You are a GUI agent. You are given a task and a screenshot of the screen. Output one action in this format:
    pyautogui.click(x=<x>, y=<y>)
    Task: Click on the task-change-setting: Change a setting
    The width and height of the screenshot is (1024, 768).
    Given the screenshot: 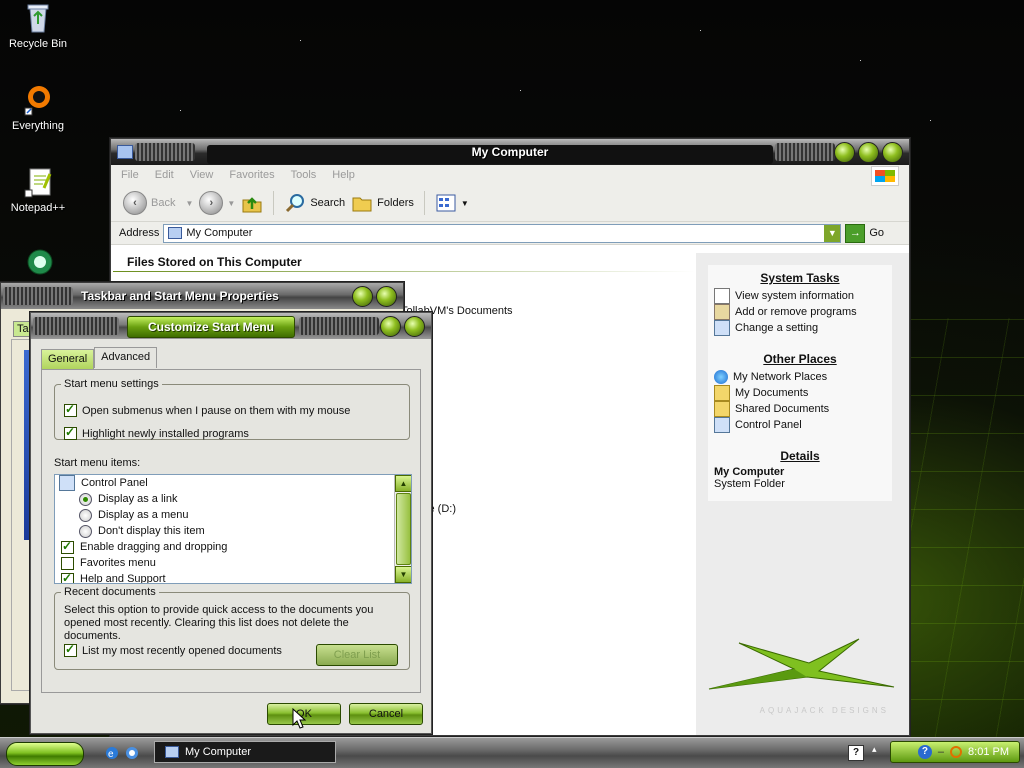 What is the action you would take?
    pyautogui.click(x=800, y=328)
    